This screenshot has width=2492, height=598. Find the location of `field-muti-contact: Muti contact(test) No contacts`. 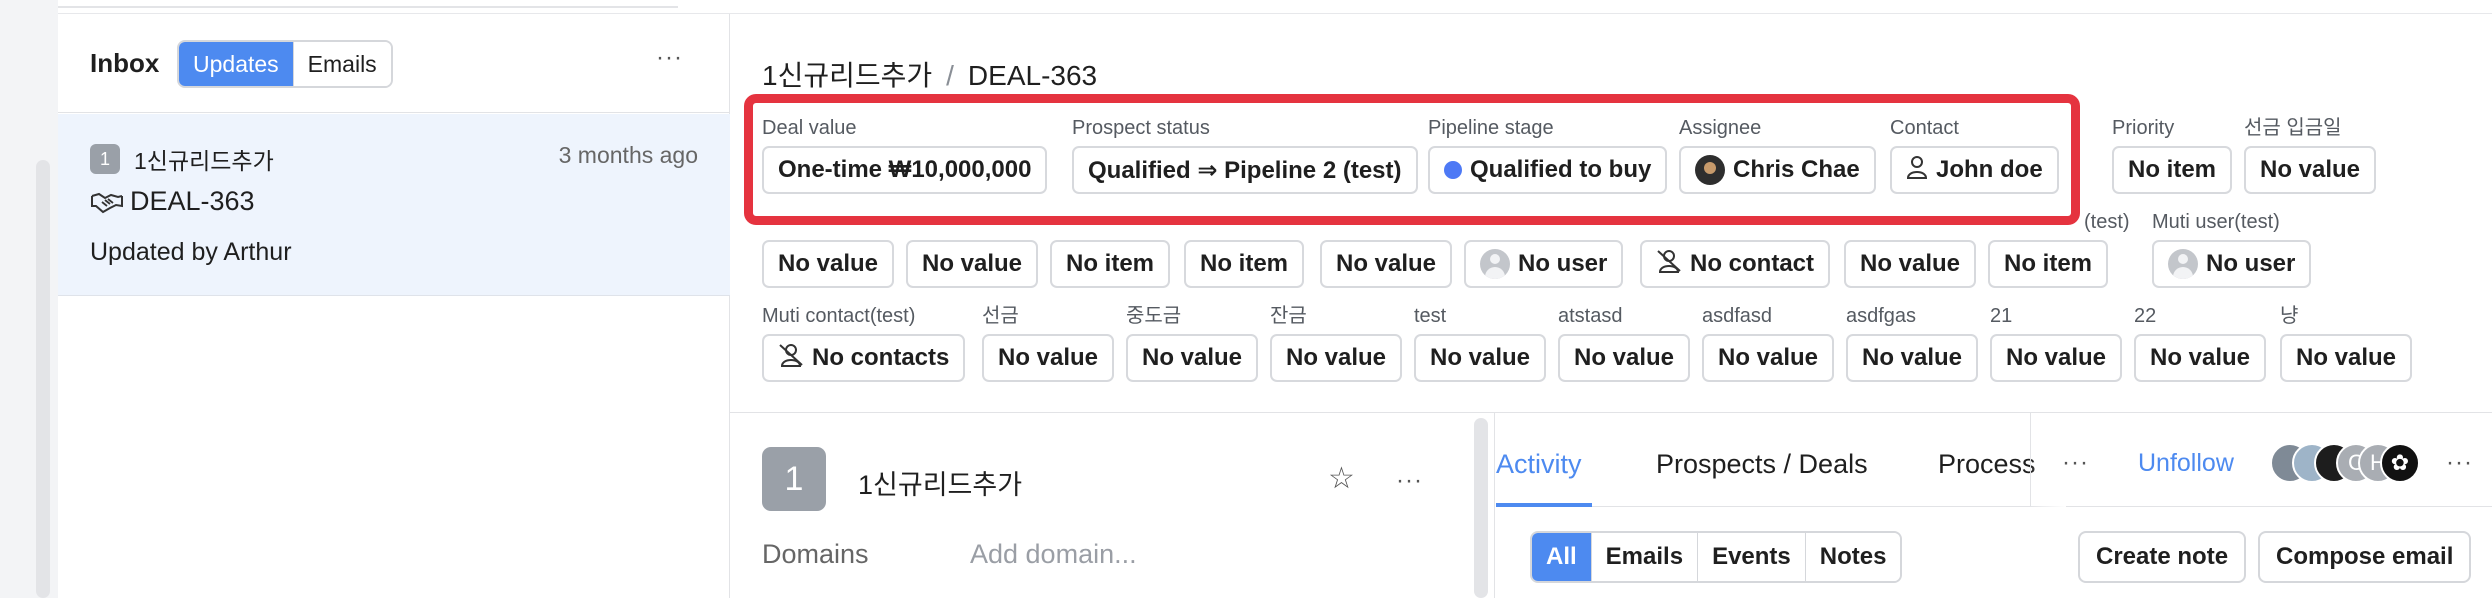

field-muti-contact: Muti contact(test) No contacts is located at coordinates (864, 343).